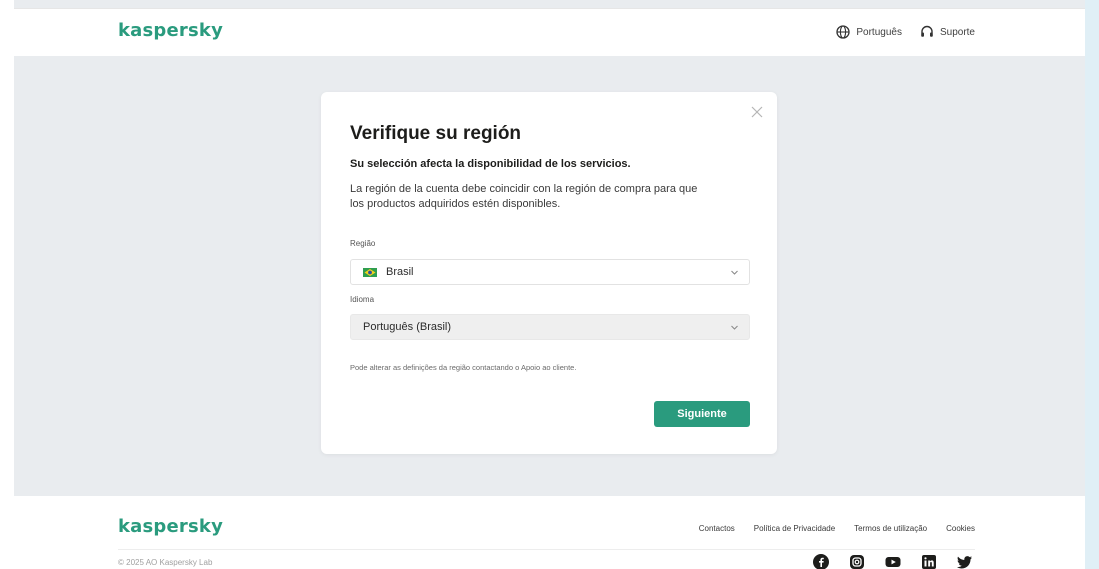  What do you see at coordinates (407, 327) in the screenshot?
I see `language-select-value: Português (Brasil)` at bounding box center [407, 327].